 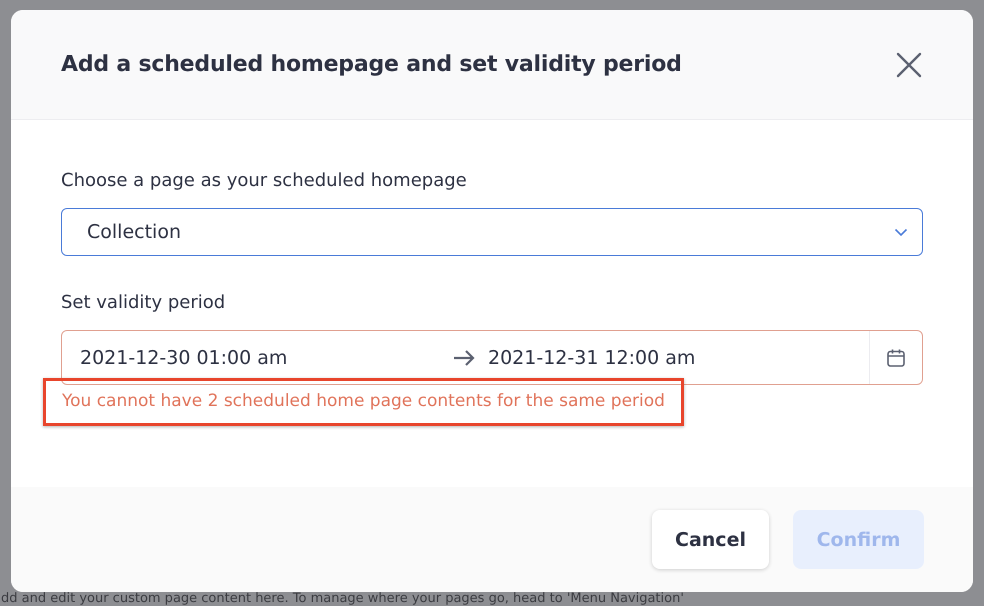 I want to click on start-date: 2021-12-30 01:00 am, so click(x=184, y=357).